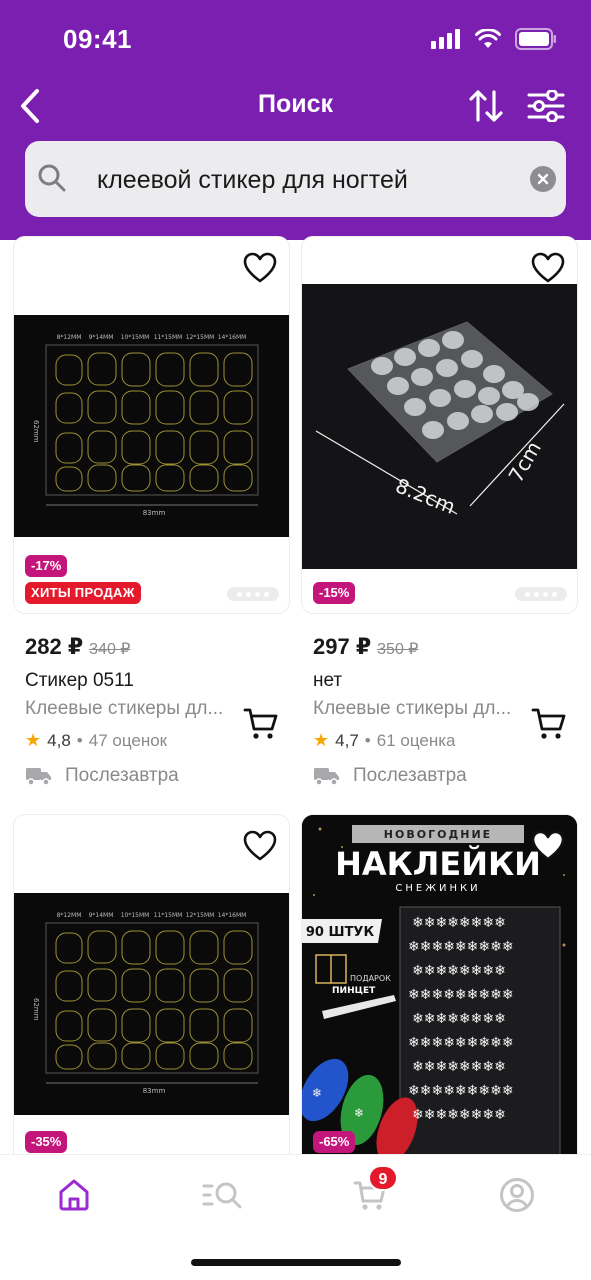 The image size is (591, 1280). Describe the element at coordinates (36, 1009) in the screenshot. I see `dimension-label: 62mm` at that location.